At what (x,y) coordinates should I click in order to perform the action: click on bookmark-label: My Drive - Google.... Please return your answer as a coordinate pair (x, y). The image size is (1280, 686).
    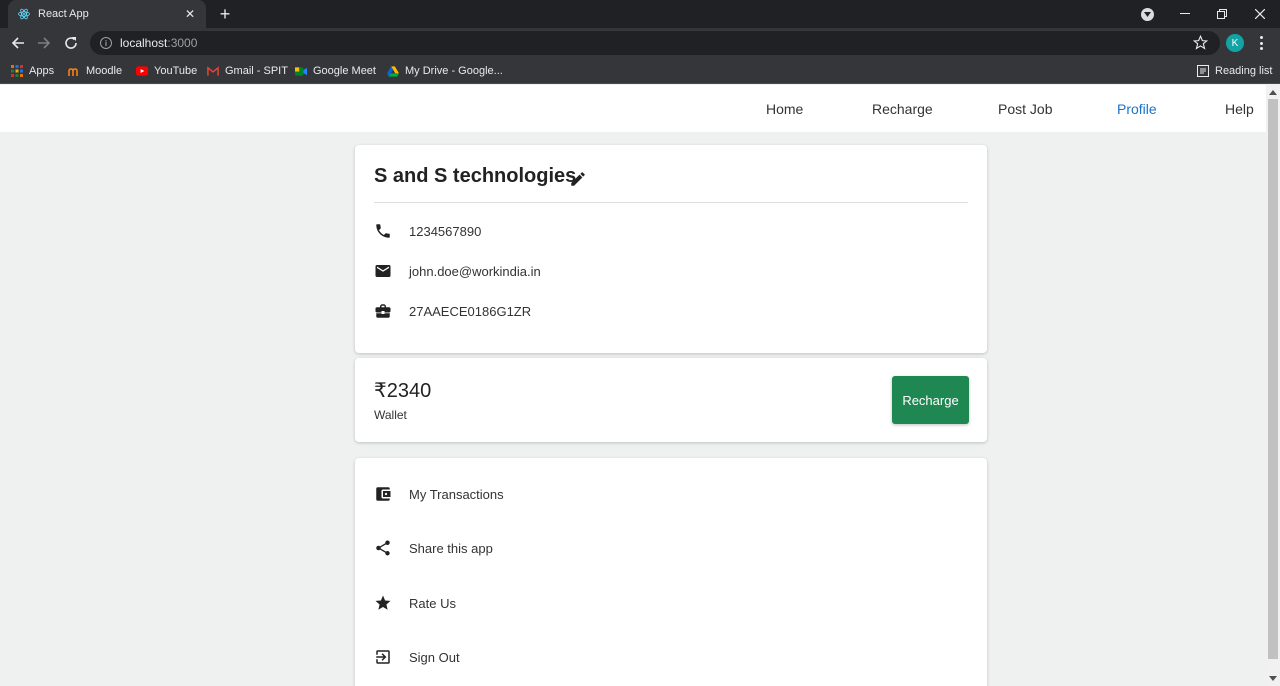
    Looking at the image, I should click on (454, 71).